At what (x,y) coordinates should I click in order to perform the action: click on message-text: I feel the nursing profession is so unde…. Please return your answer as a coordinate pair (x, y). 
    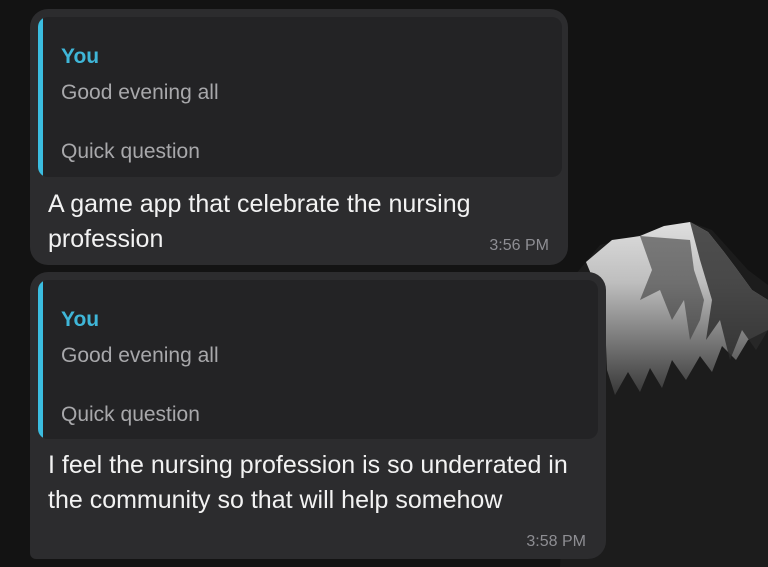
    Looking at the image, I should click on (308, 482).